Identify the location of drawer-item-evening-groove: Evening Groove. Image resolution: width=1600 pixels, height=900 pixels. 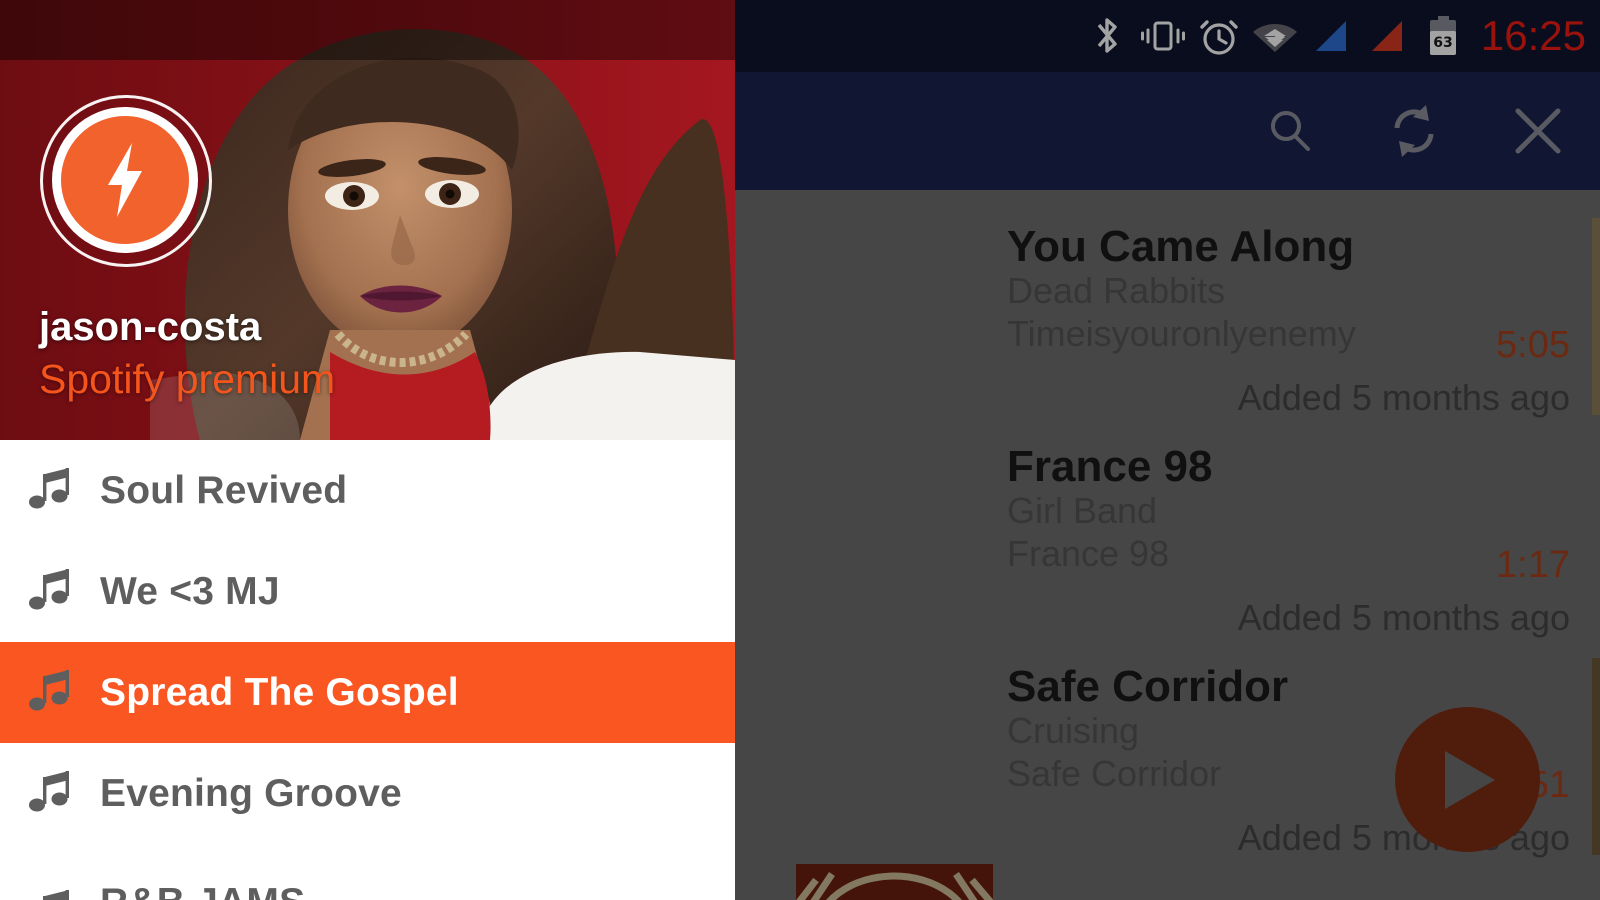
(367, 793).